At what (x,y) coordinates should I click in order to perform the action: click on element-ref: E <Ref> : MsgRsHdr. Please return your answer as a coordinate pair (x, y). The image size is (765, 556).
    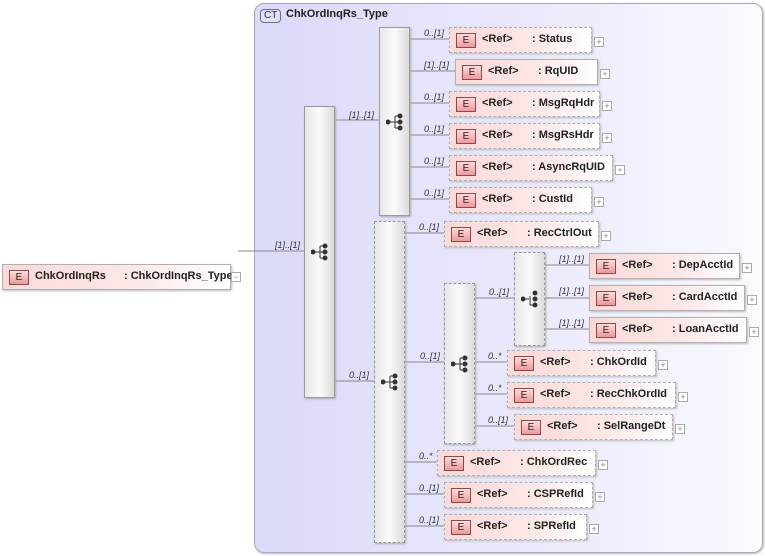
    Looking at the image, I should click on (524, 136).